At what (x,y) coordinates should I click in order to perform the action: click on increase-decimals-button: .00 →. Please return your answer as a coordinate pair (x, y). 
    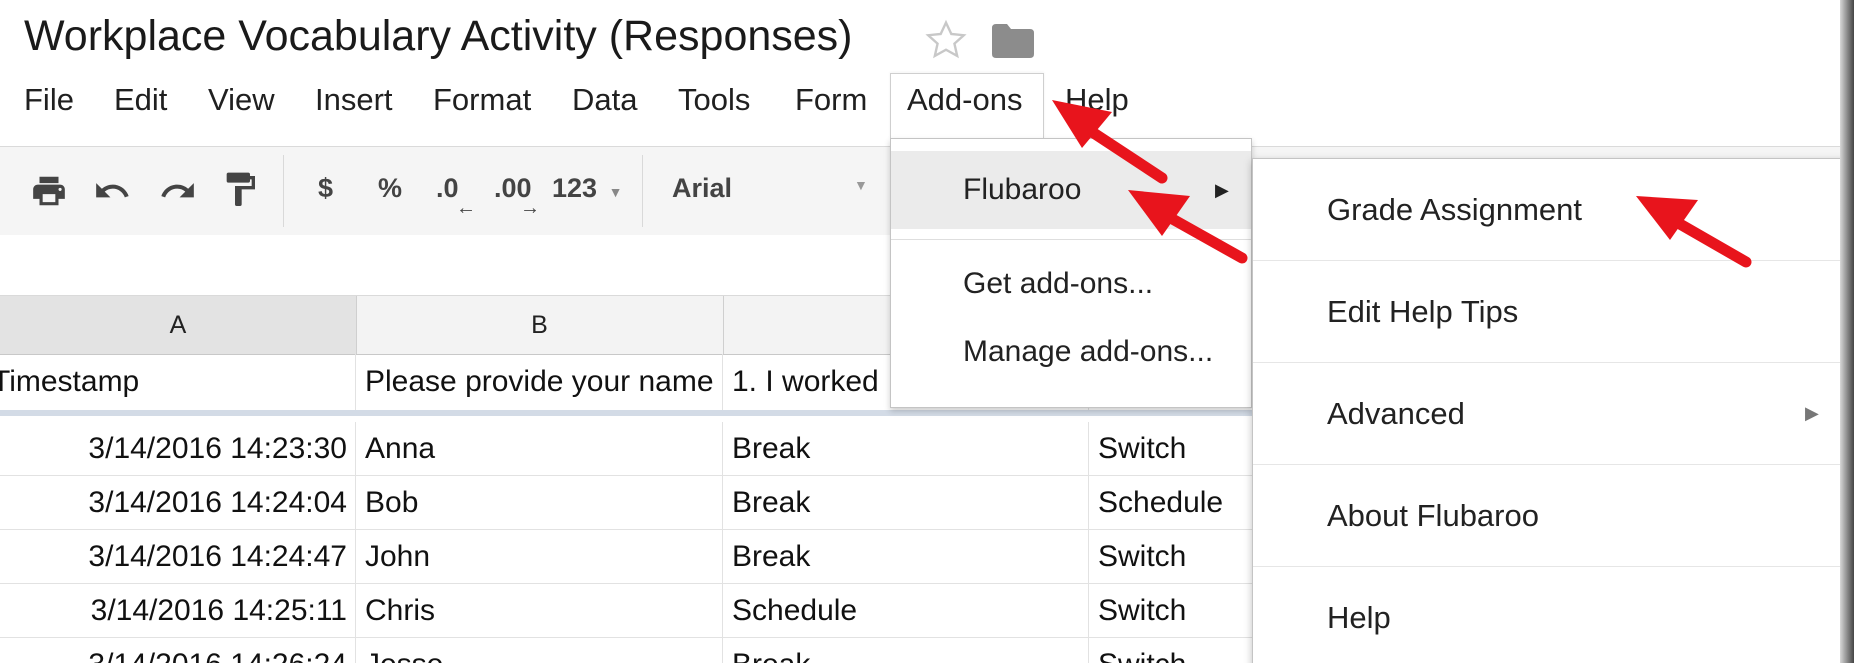
    Looking at the image, I should click on (517, 196).